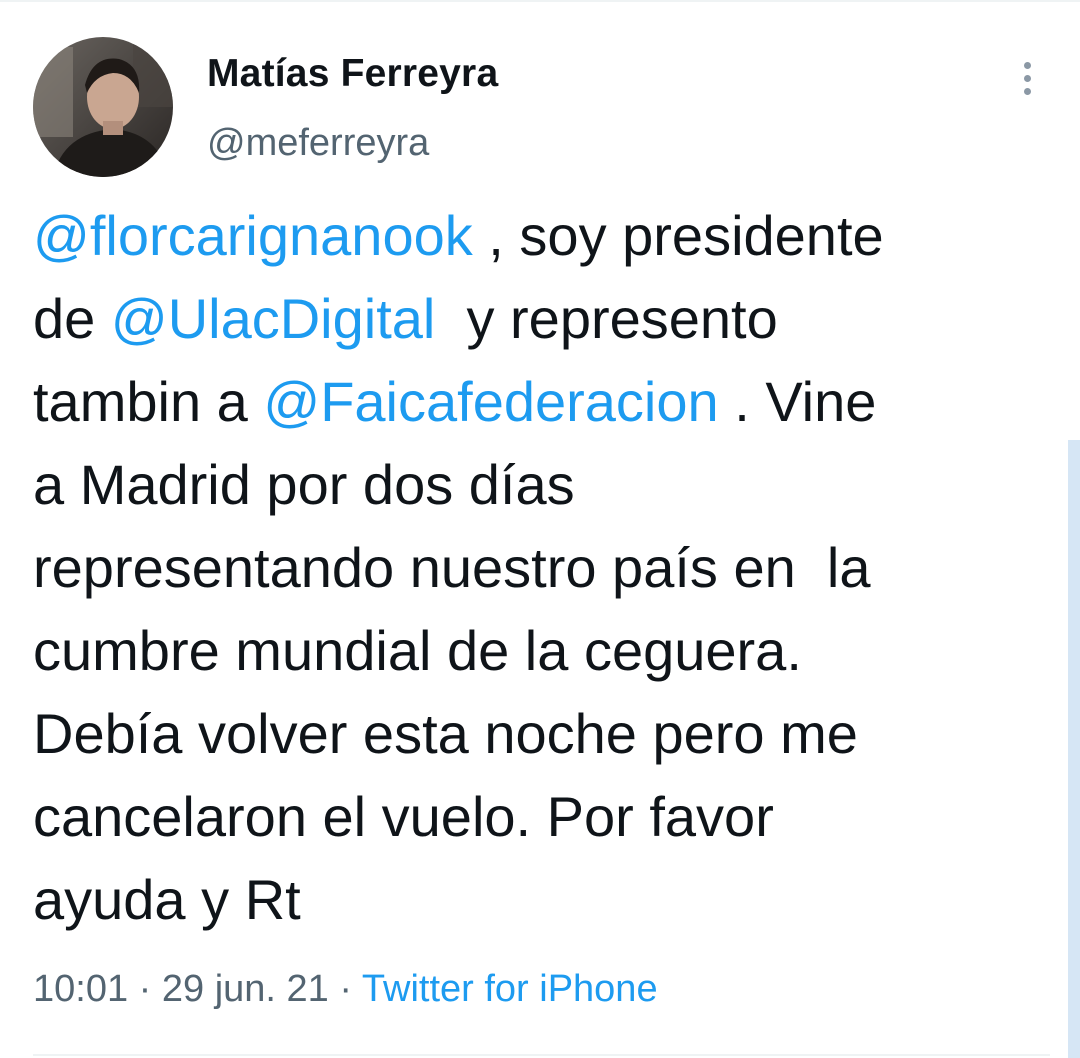 The image size is (1080, 1058). I want to click on tweet-text-segment: tambin a, so click(148, 401).